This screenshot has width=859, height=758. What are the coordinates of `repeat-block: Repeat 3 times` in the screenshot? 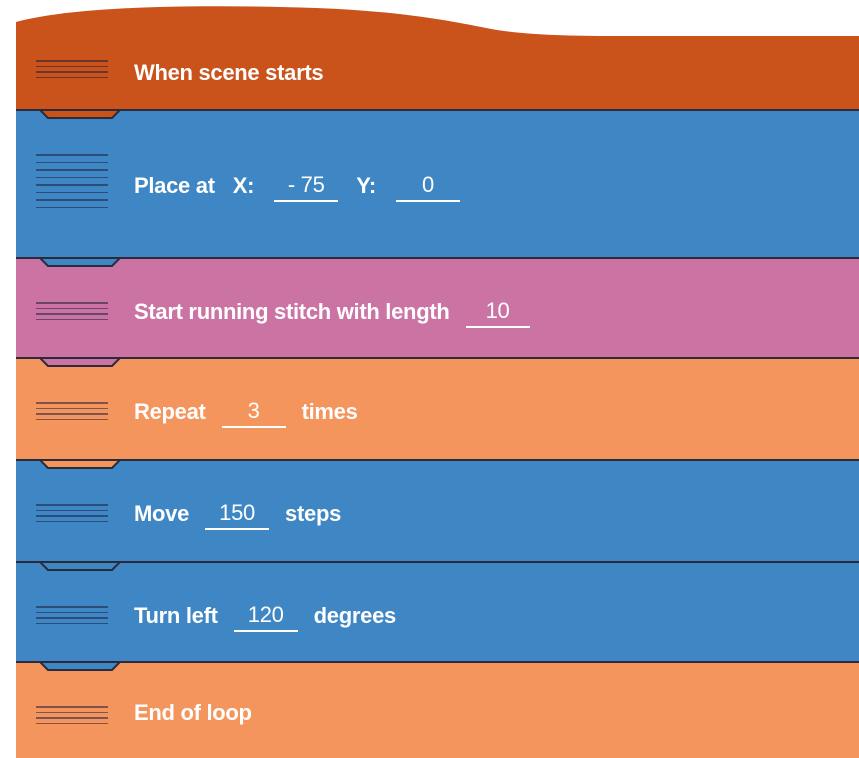 It's located at (437, 409).